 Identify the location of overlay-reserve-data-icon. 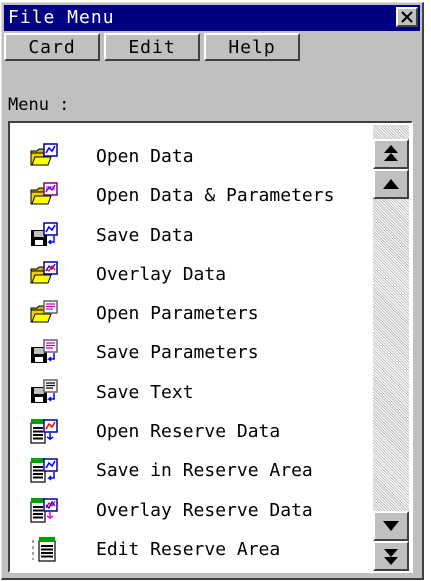
(44, 510).